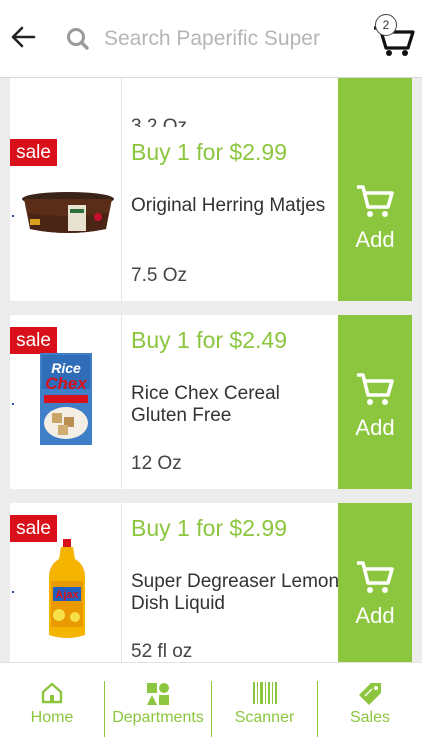 This screenshot has width=422, height=750. What do you see at coordinates (159, 275) in the screenshot?
I see `product-size: 7.5 Oz` at bounding box center [159, 275].